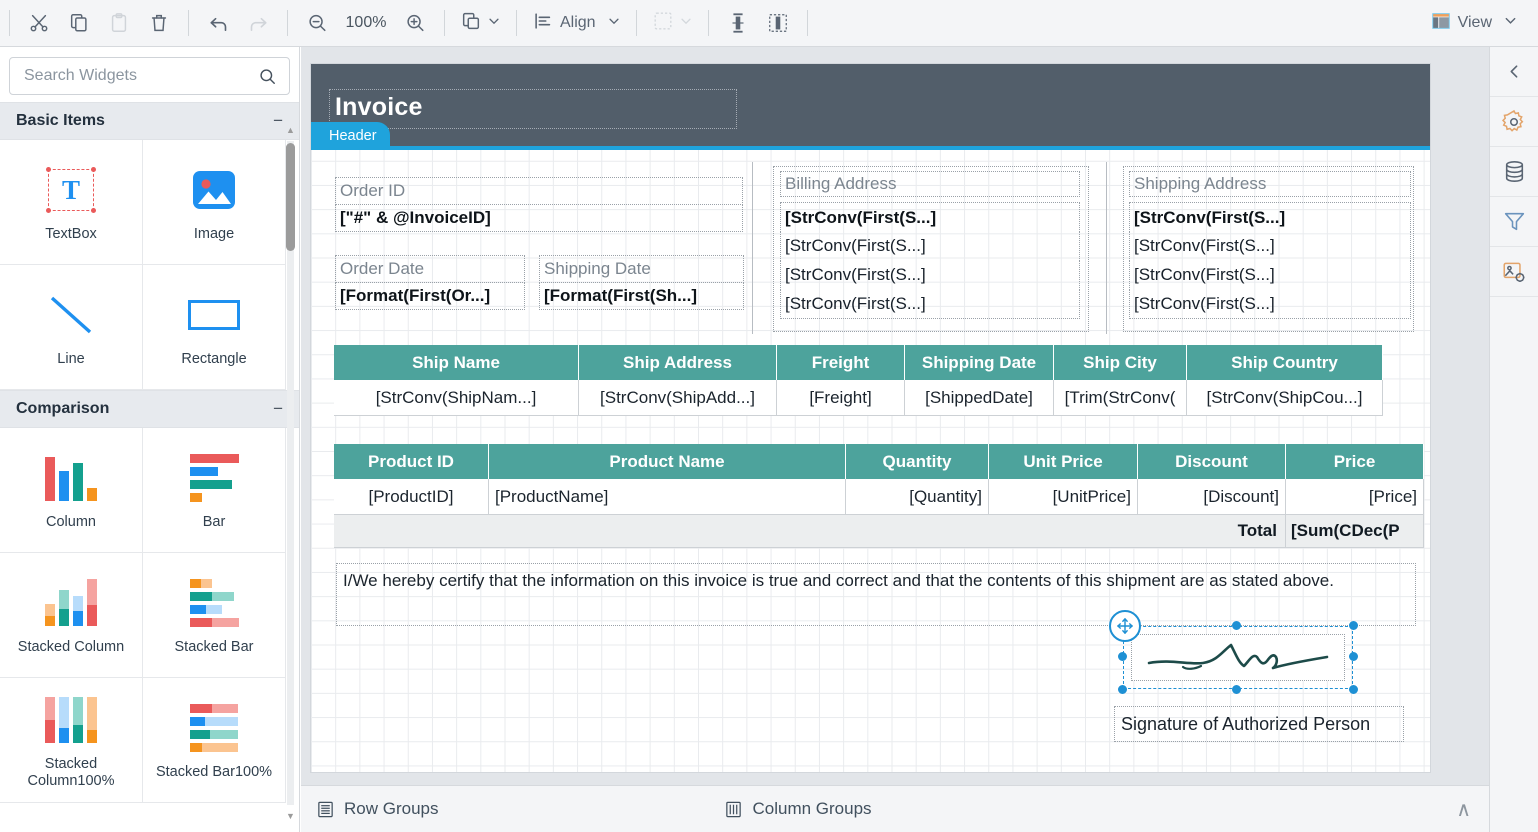 The image size is (1538, 832). I want to click on signature-image-widget, so click(1233, 652).